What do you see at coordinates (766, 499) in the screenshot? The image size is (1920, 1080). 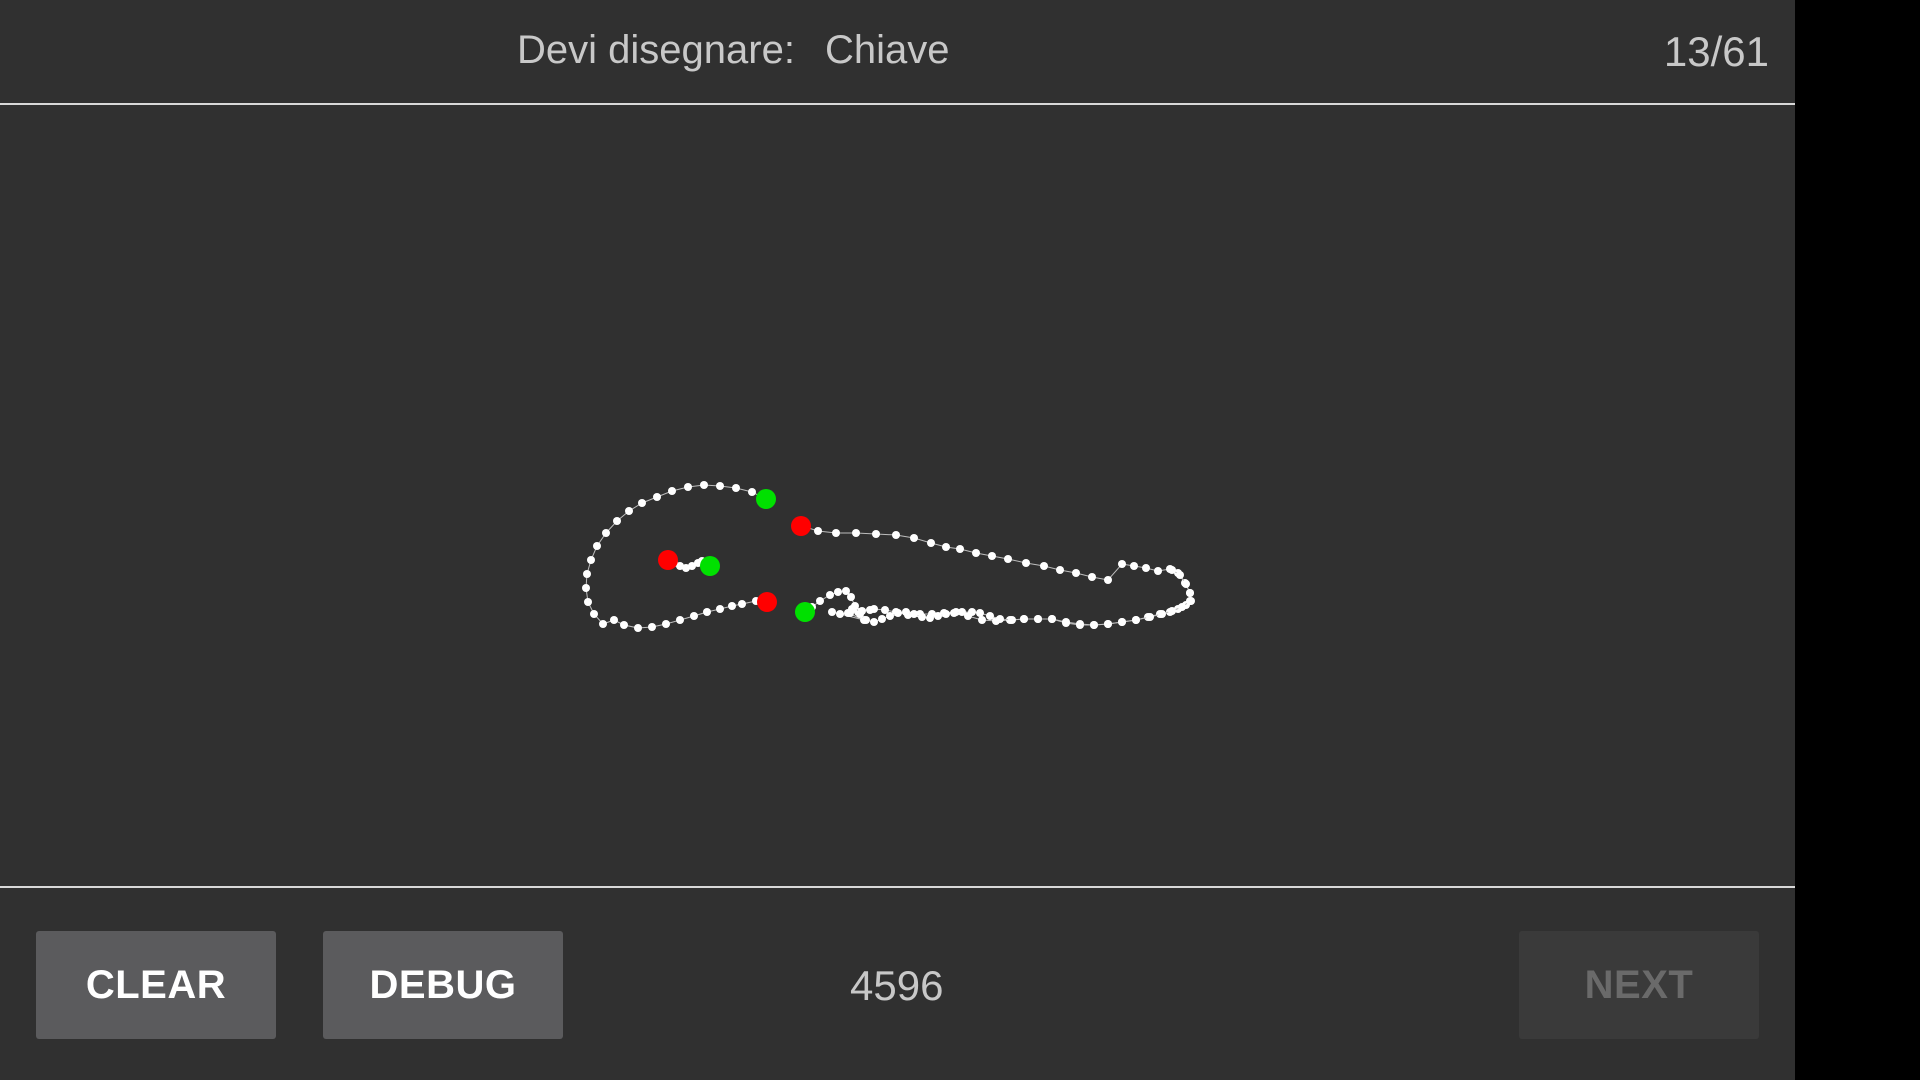 I see `stroke-start-marker` at bounding box center [766, 499].